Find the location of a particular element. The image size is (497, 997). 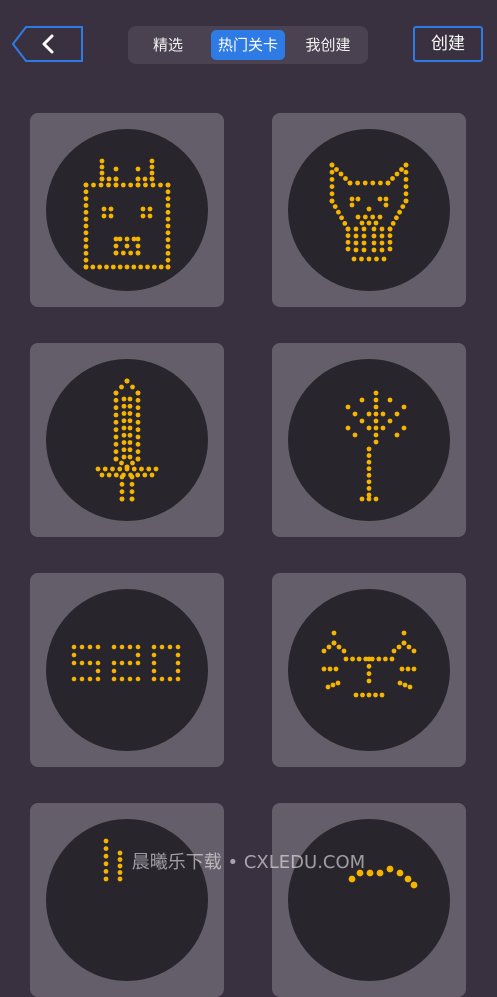

sword-pattern is located at coordinates (127, 440).